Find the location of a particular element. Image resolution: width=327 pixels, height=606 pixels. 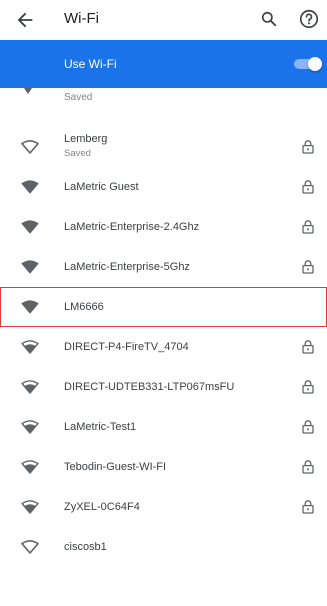

network-name: LM6666 is located at coordinates (84, 307).